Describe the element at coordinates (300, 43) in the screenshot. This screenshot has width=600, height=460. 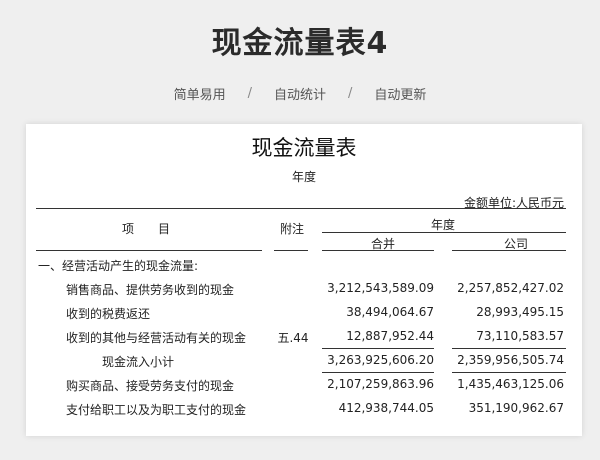
I see `page-title: 现金流量表4` at that location.